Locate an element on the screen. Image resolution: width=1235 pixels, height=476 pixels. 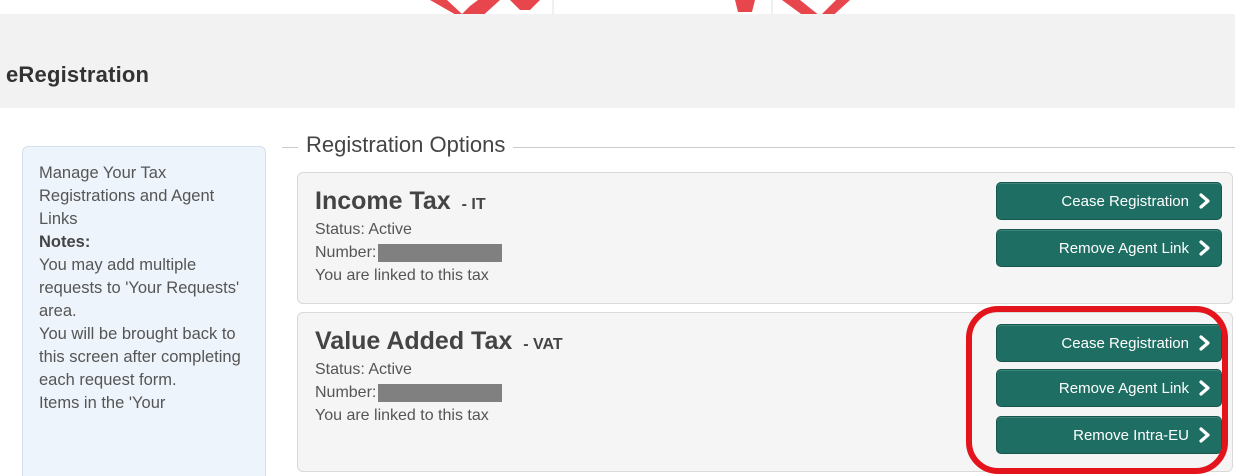
tax-name: Value Added Tax - VAT is located at coordinates (439, 341).